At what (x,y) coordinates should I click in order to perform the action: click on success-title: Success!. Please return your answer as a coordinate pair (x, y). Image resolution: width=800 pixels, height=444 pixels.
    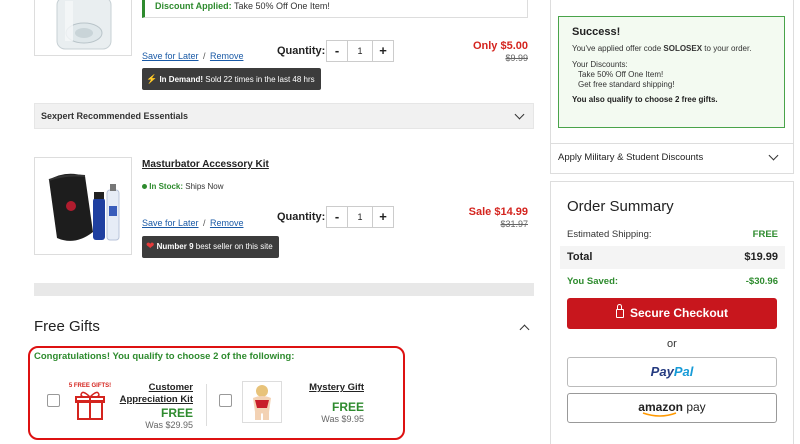
    Looking at the image, I should click on (596, 32).